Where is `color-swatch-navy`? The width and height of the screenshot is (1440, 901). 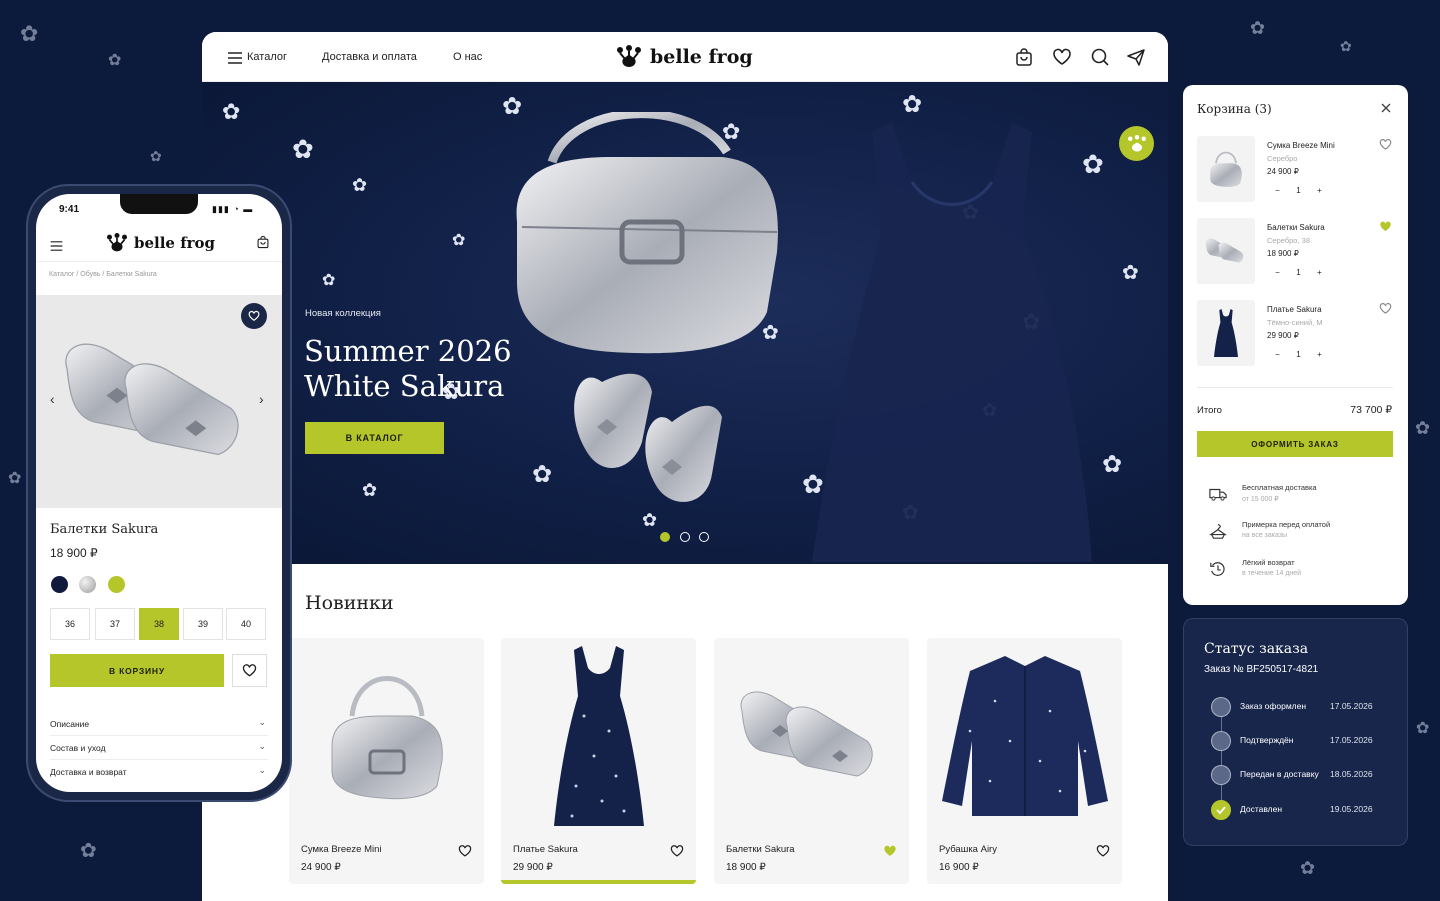 color-swatch-navy is located at coordinates (59, 584).